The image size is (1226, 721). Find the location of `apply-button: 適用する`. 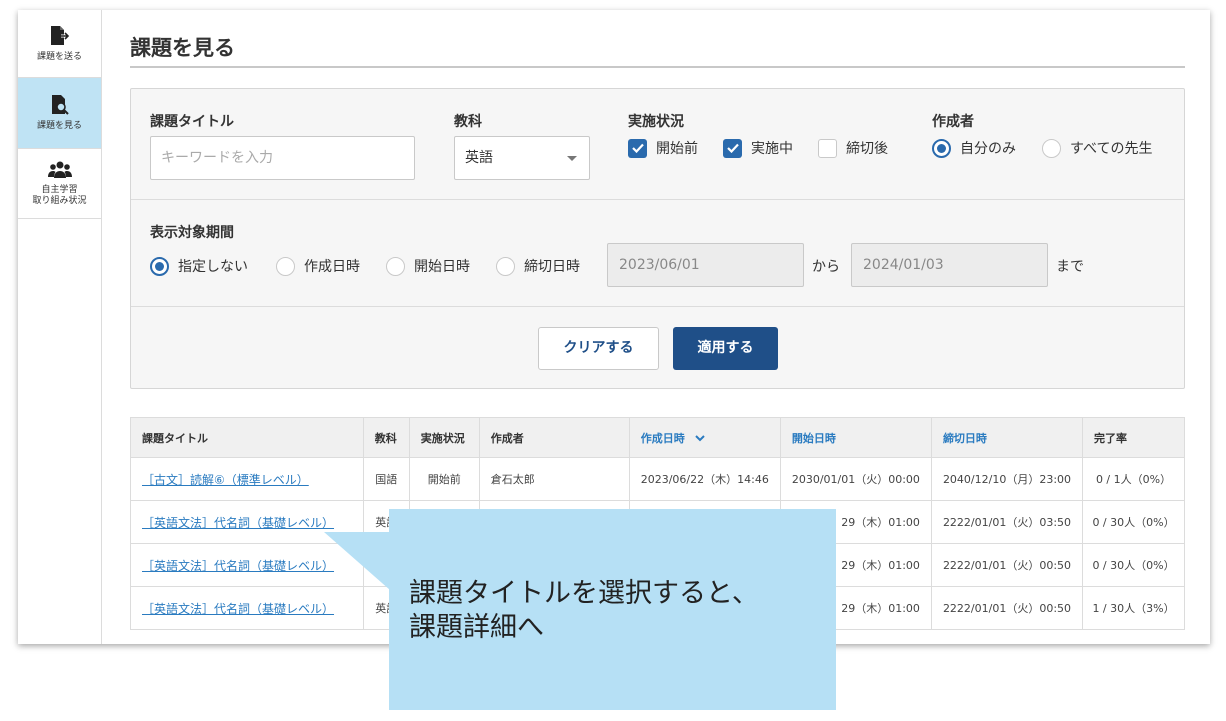

apply-button: 適用する is located at coordinates (725, 348).